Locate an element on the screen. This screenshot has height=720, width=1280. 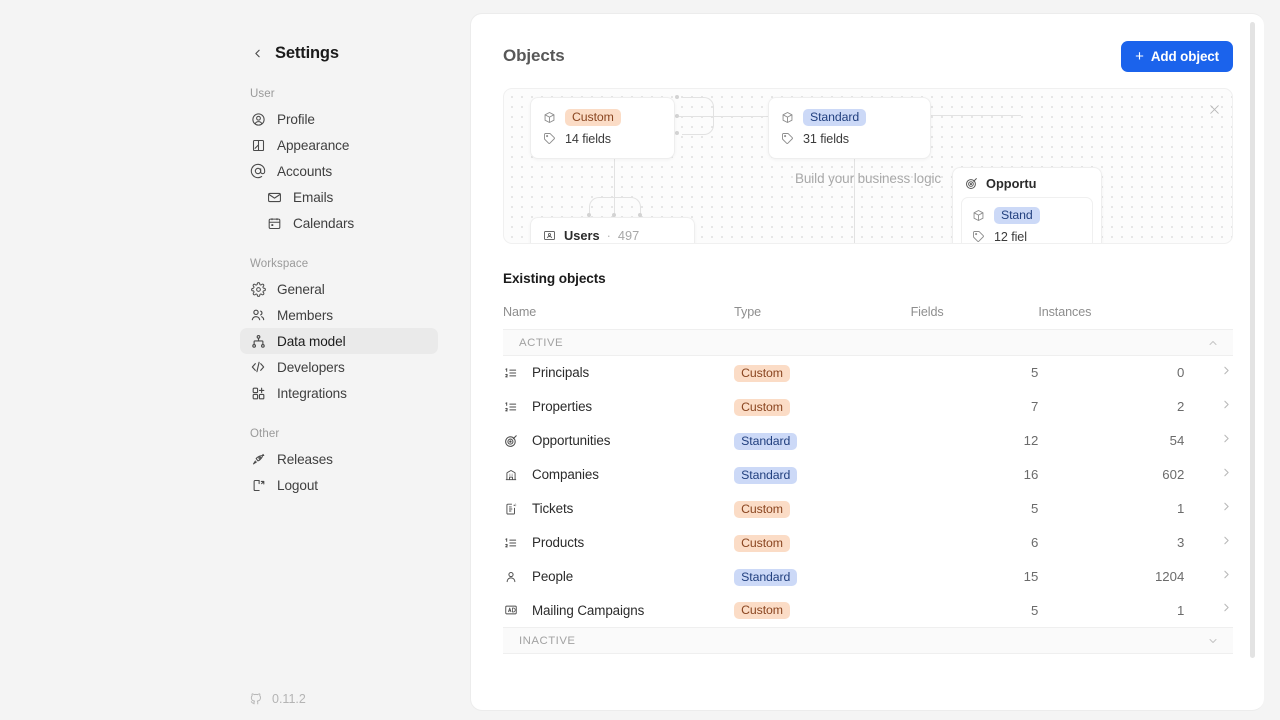
column-header-instances: Instances is located at coordinates (1065, 312).